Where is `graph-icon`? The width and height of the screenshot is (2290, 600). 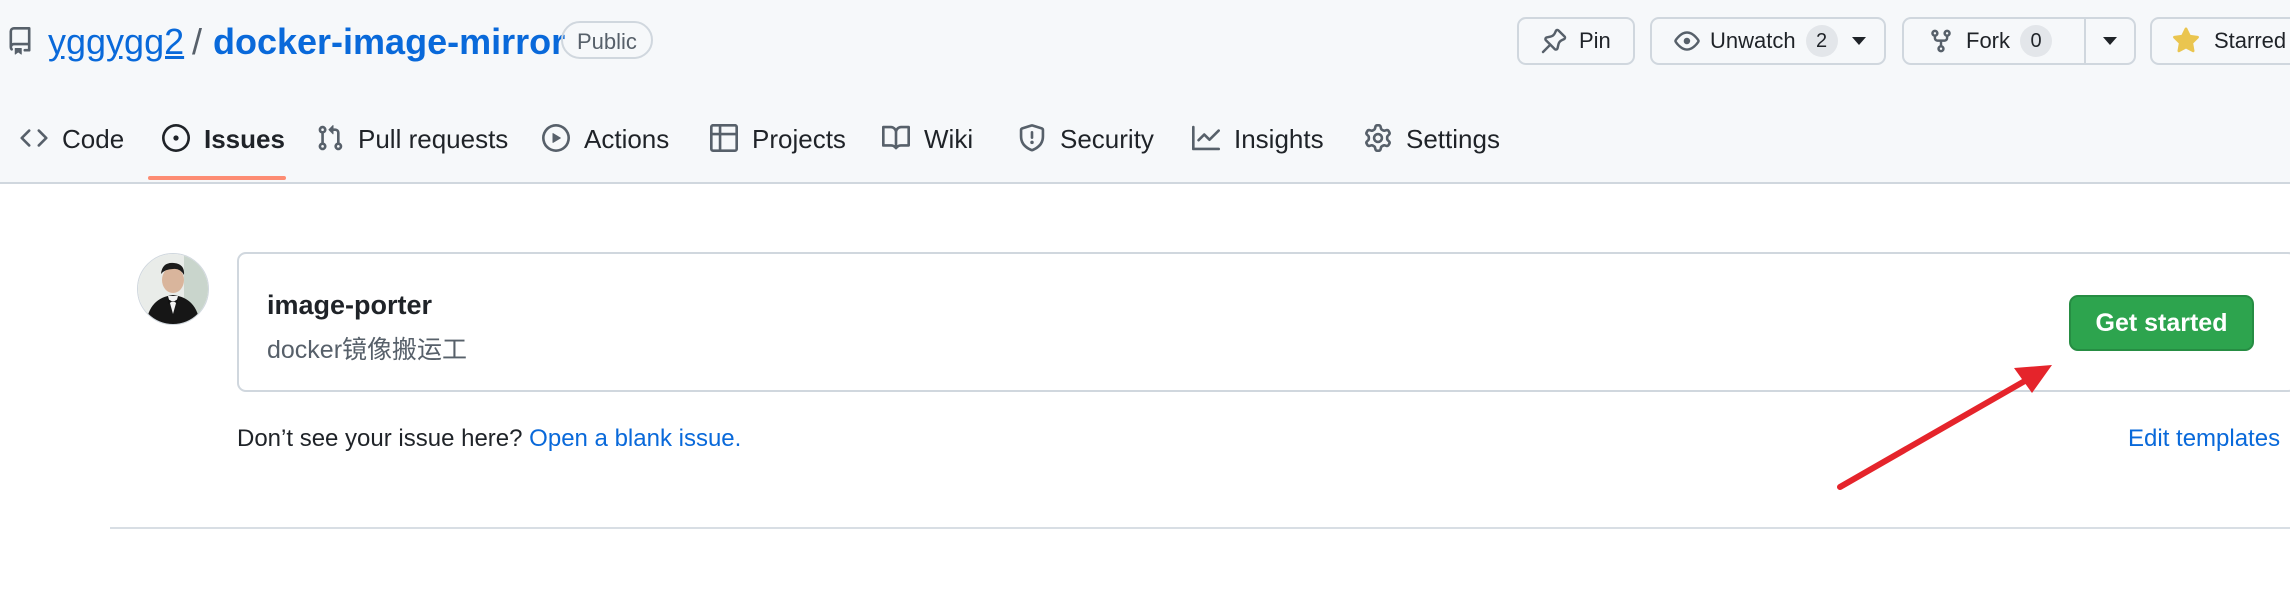
graph-icon is located at coordinates (1206, 138).